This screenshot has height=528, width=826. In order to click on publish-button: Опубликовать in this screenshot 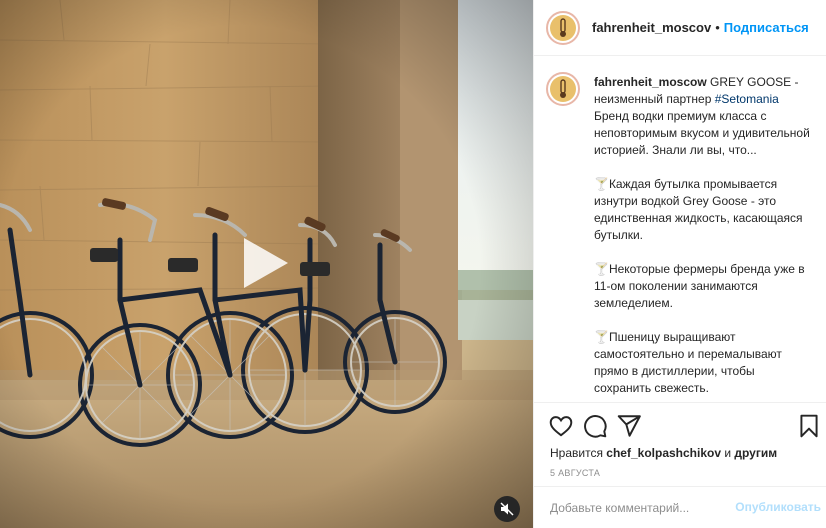, I will do `click(778, 507)`.